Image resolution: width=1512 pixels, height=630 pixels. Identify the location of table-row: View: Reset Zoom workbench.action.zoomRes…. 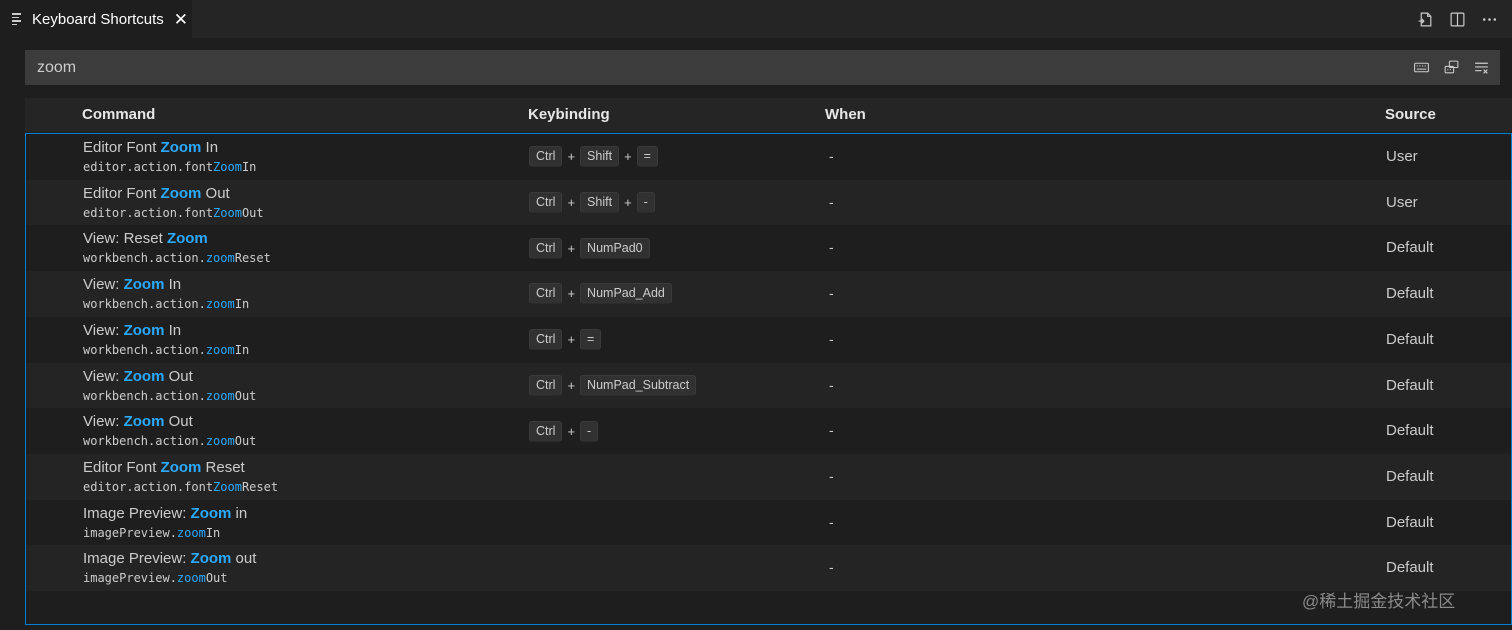
(768, 248).